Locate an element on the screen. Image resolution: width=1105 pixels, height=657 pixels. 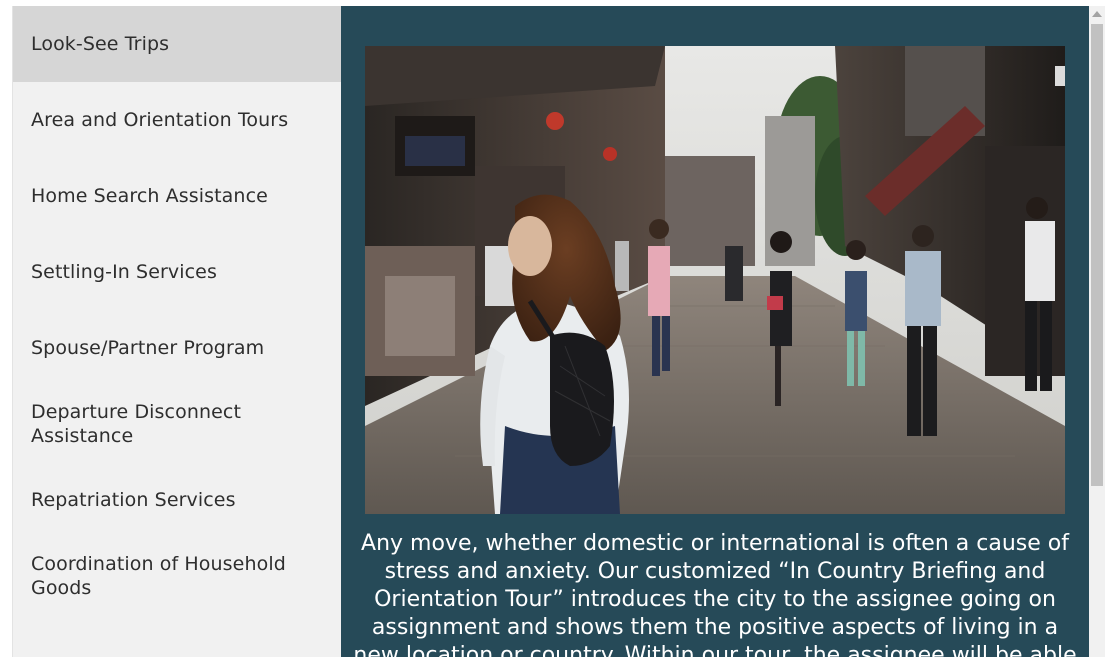
scroll-thumb is located at coordinates (1097, 255).